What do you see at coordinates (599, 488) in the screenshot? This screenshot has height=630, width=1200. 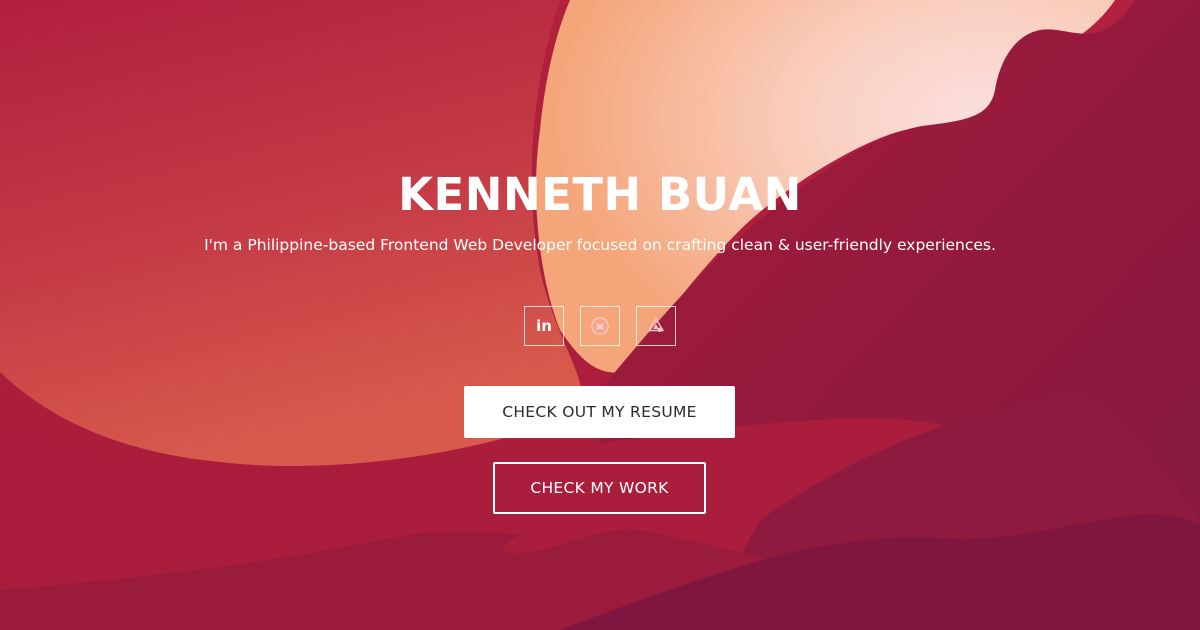 I see `check-work-button: CHECK MY WORK` at bounding box center [599, 488].